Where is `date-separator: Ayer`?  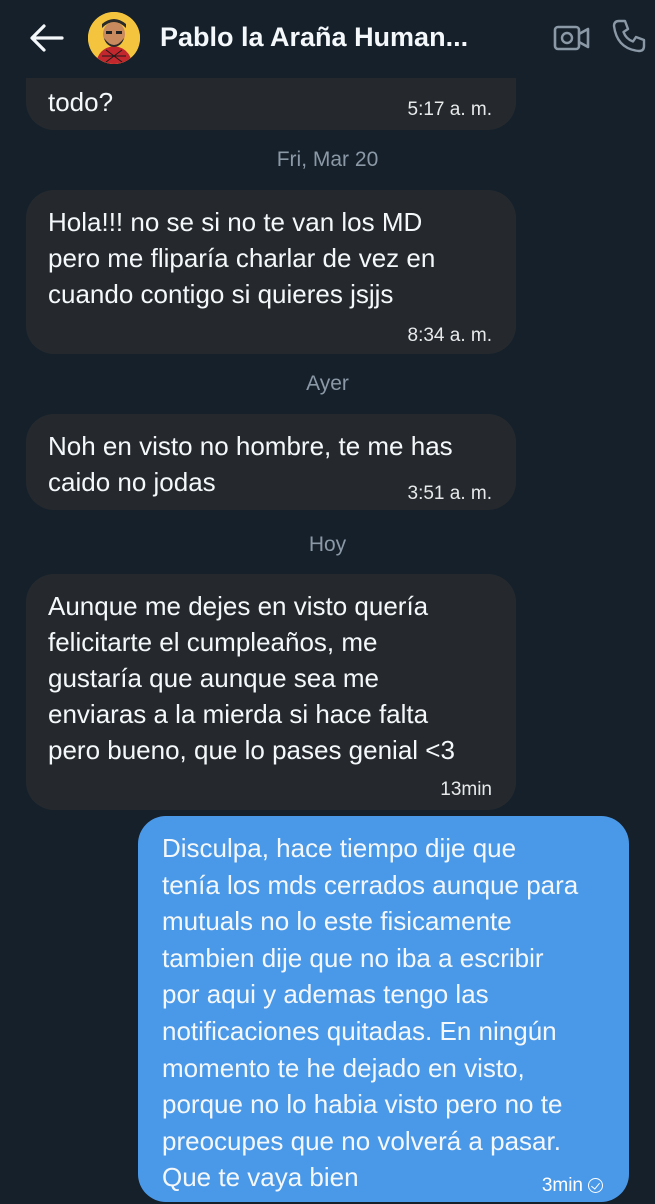
date-separator: Ayer is located at coordinates (327, 383).